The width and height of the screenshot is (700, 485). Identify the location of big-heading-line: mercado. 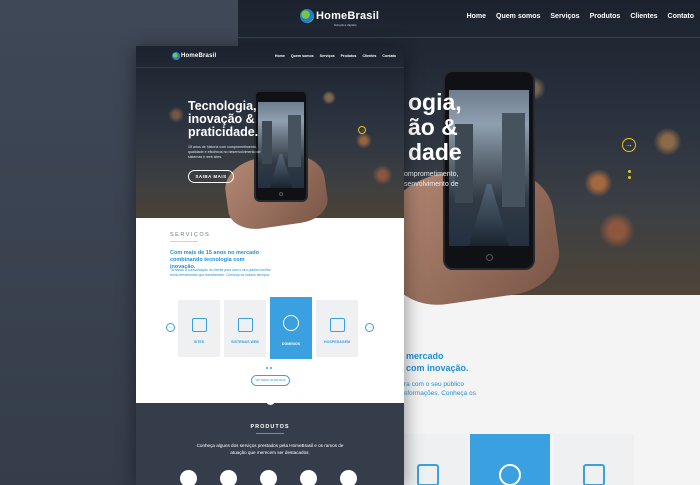
(425, 356).